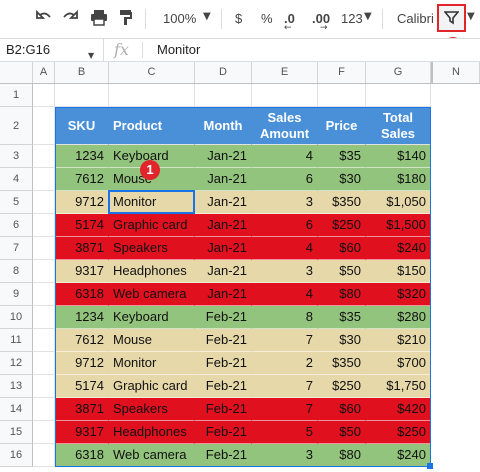  I want to click on sku-cell: 1234, so click(82, 156).